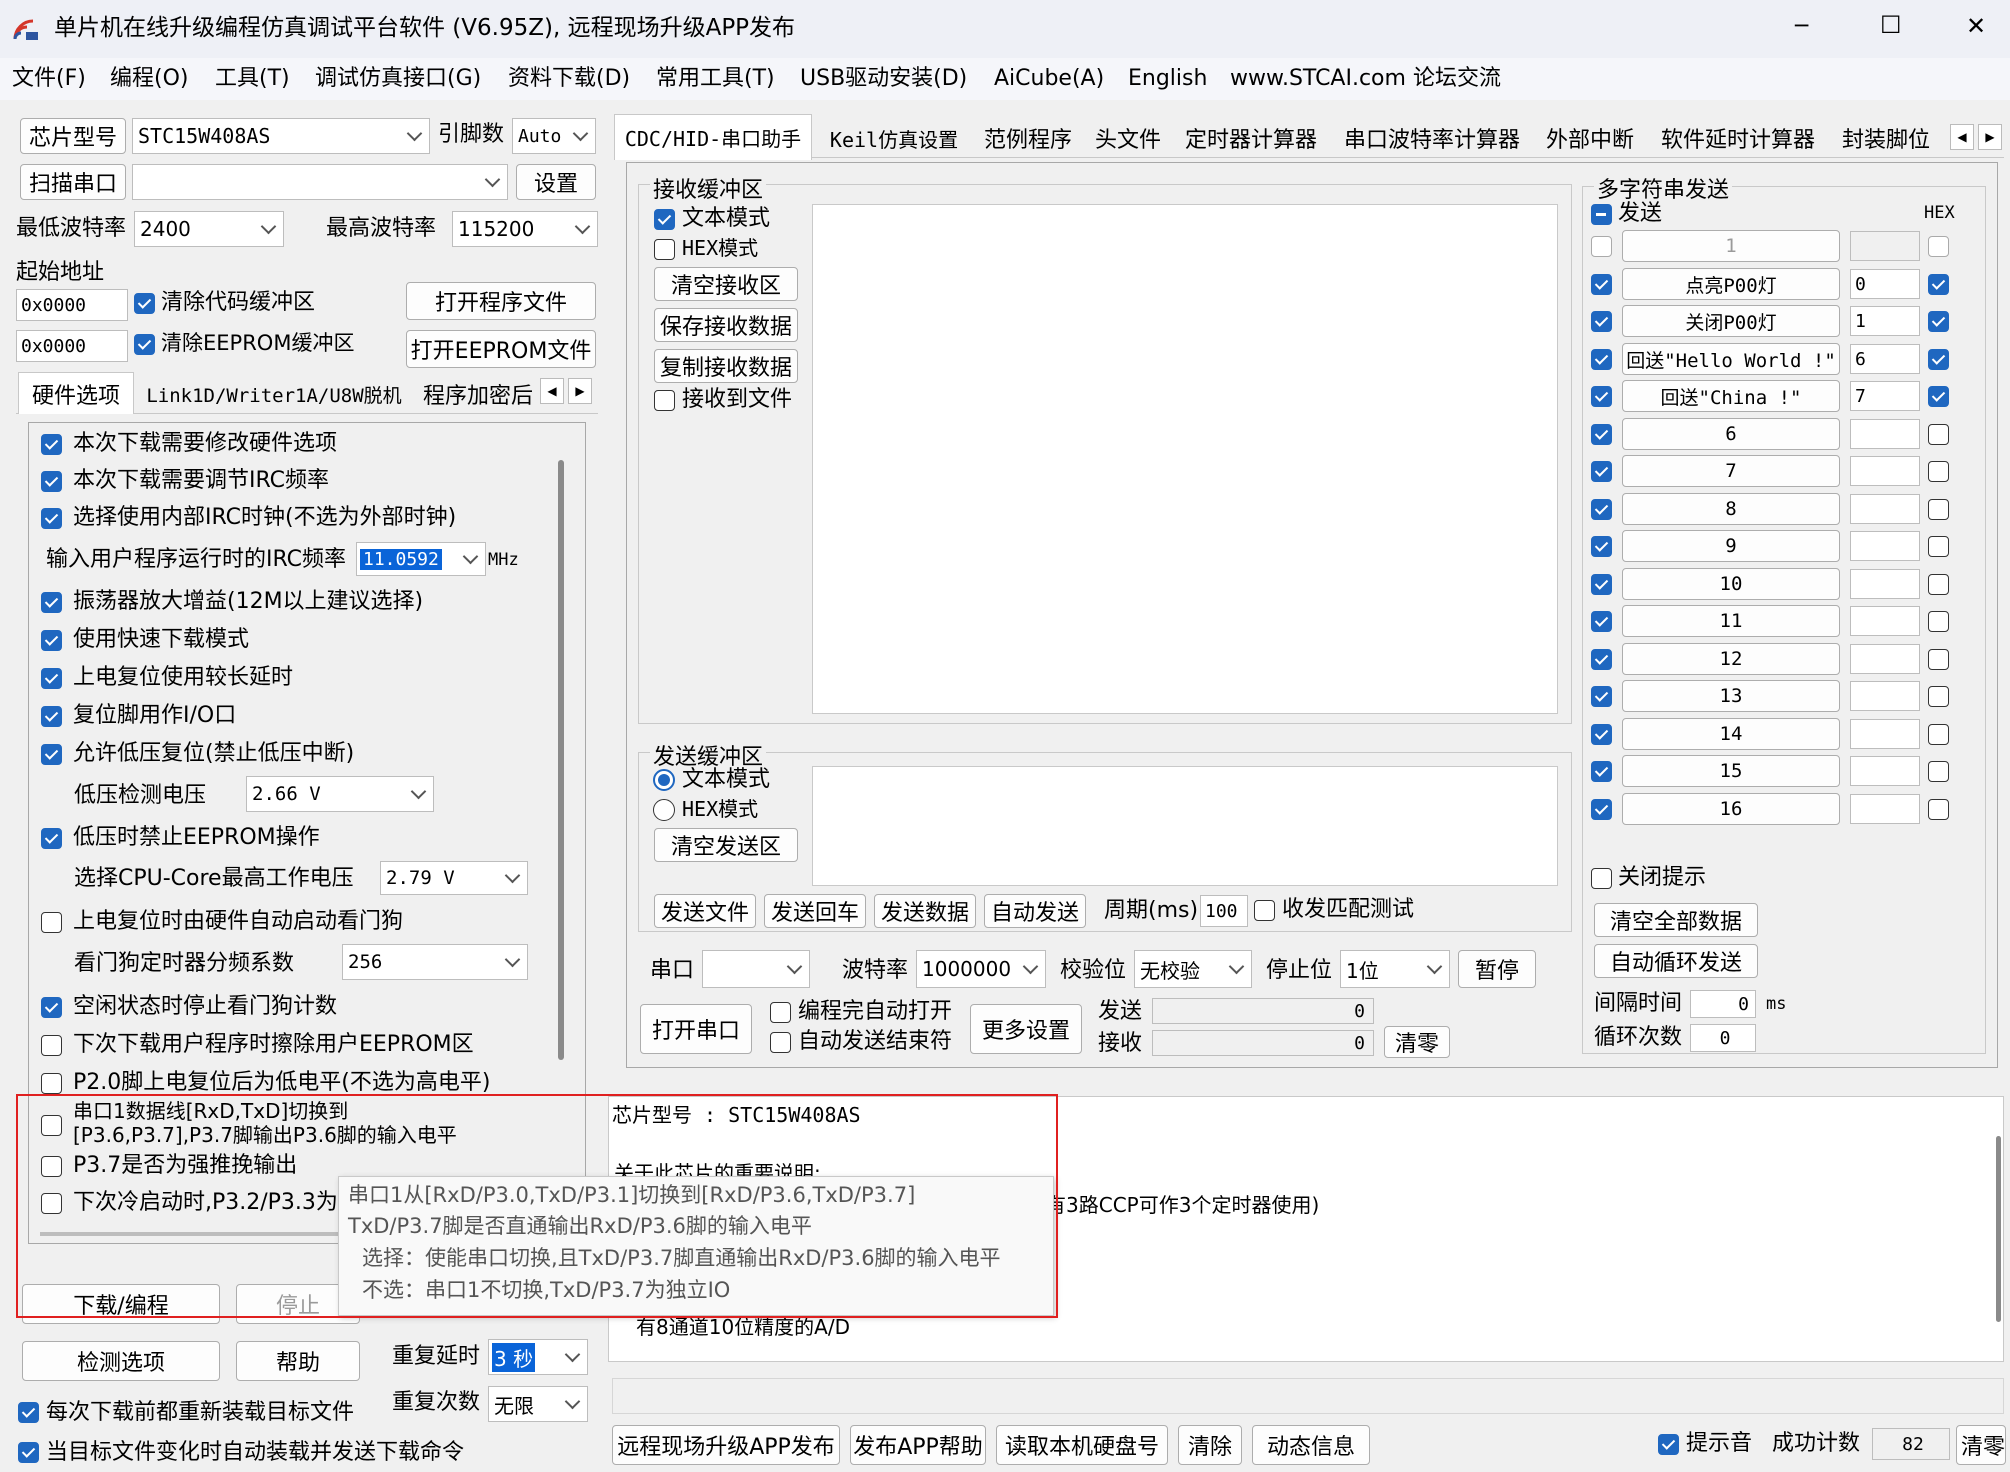  Describe the element at coordinates (1167, 78) in the screenshot. I see `menu-english: English` at that location.